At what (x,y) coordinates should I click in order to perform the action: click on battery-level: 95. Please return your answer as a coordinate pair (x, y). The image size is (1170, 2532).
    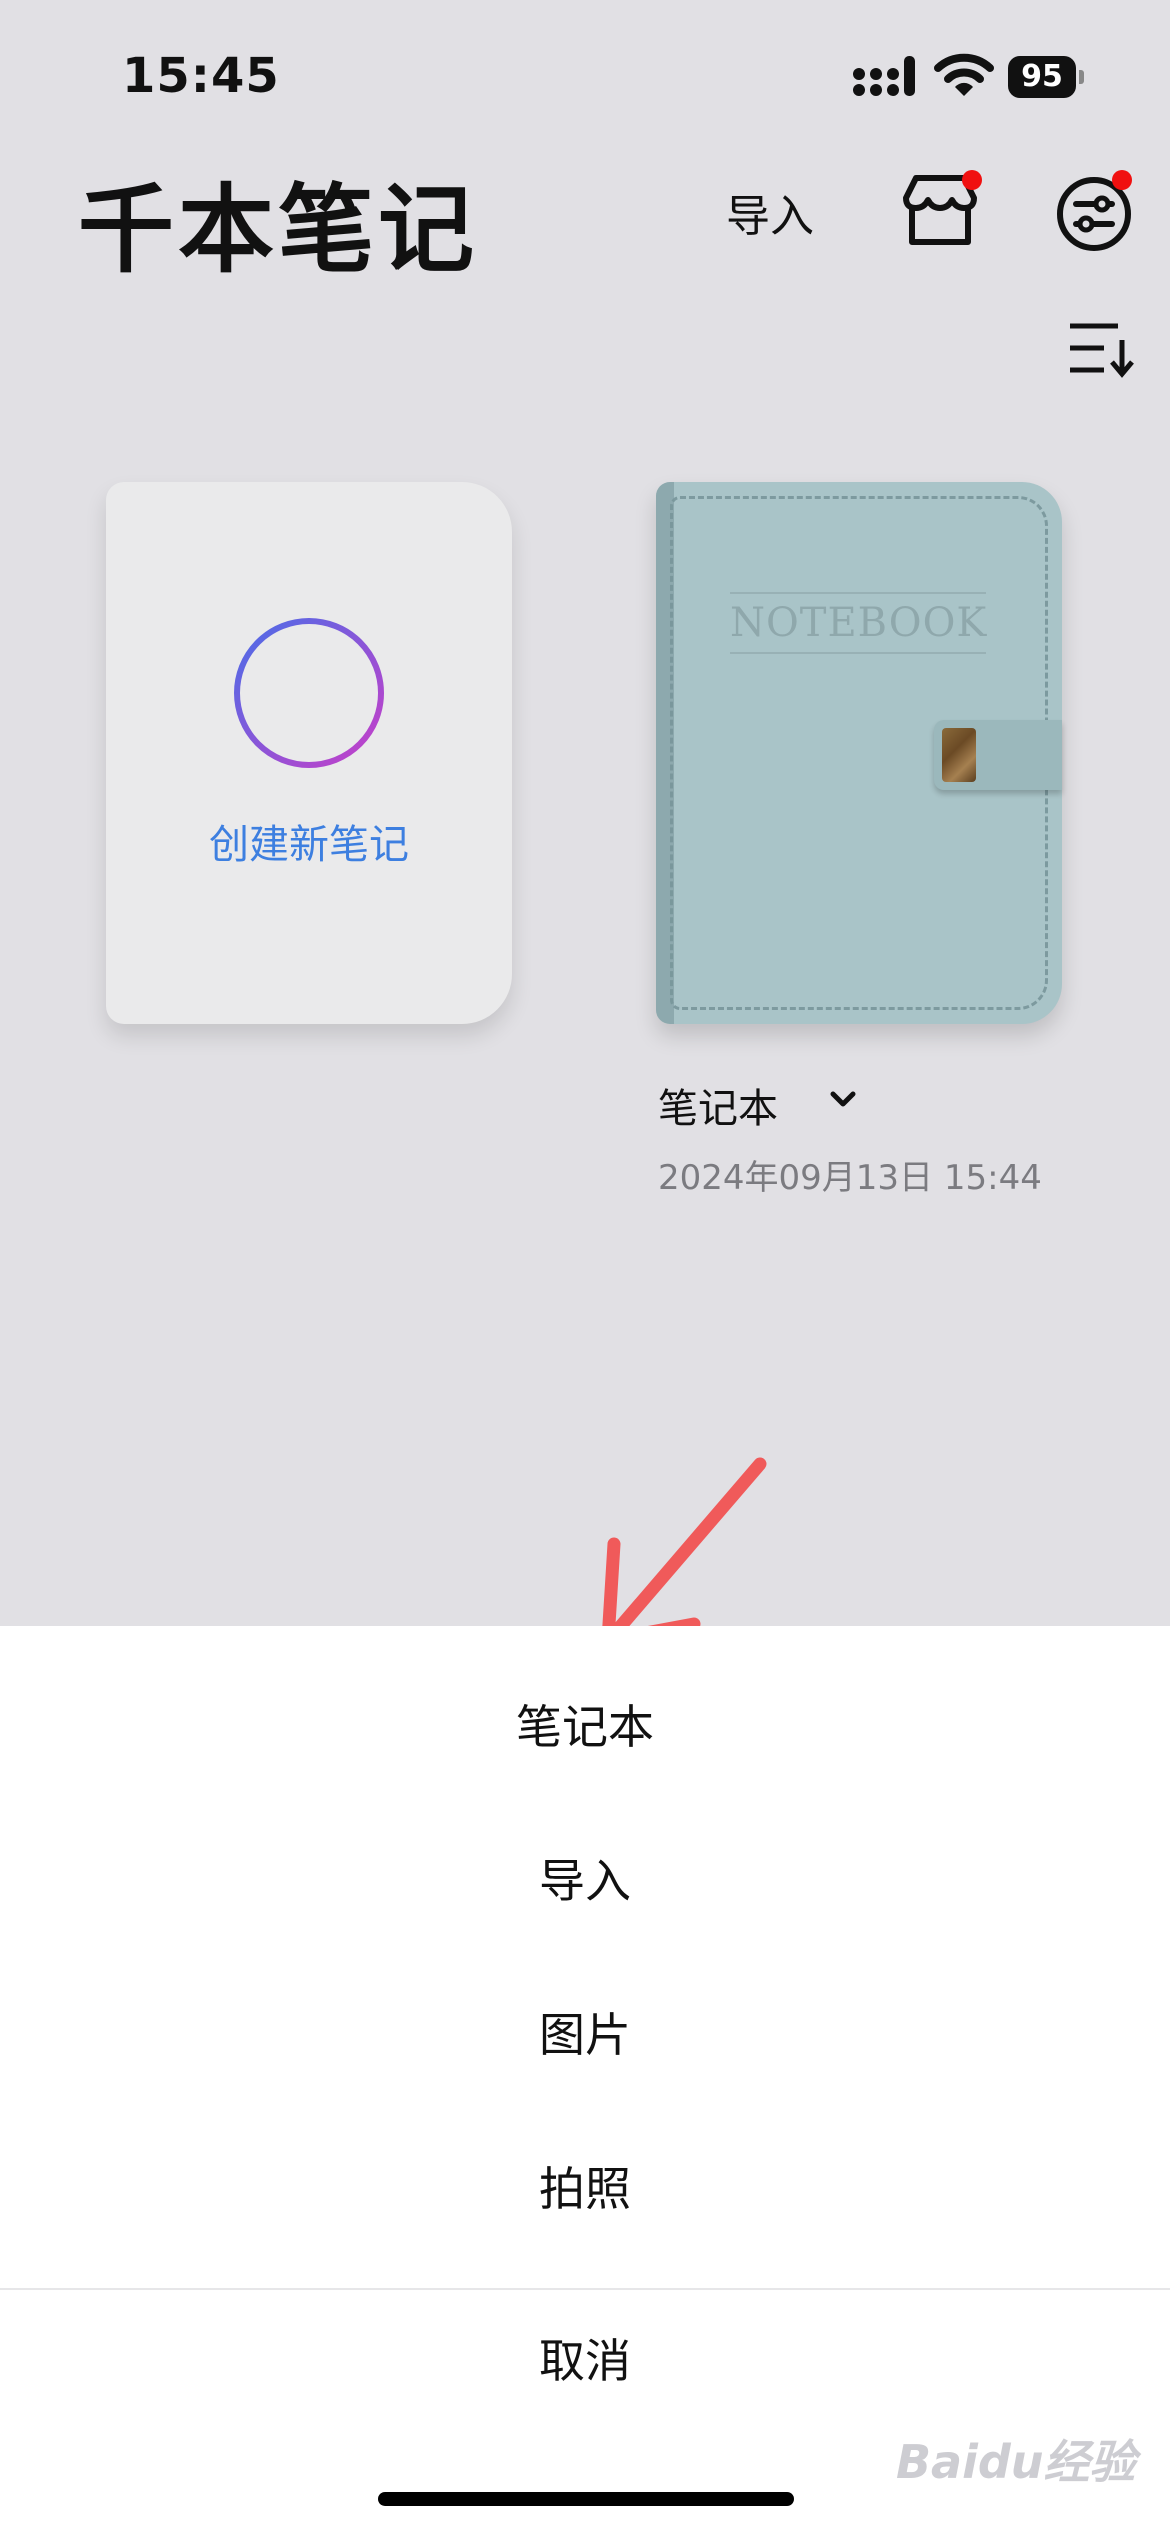
    Looking at the image, I should click on (1042, 77).